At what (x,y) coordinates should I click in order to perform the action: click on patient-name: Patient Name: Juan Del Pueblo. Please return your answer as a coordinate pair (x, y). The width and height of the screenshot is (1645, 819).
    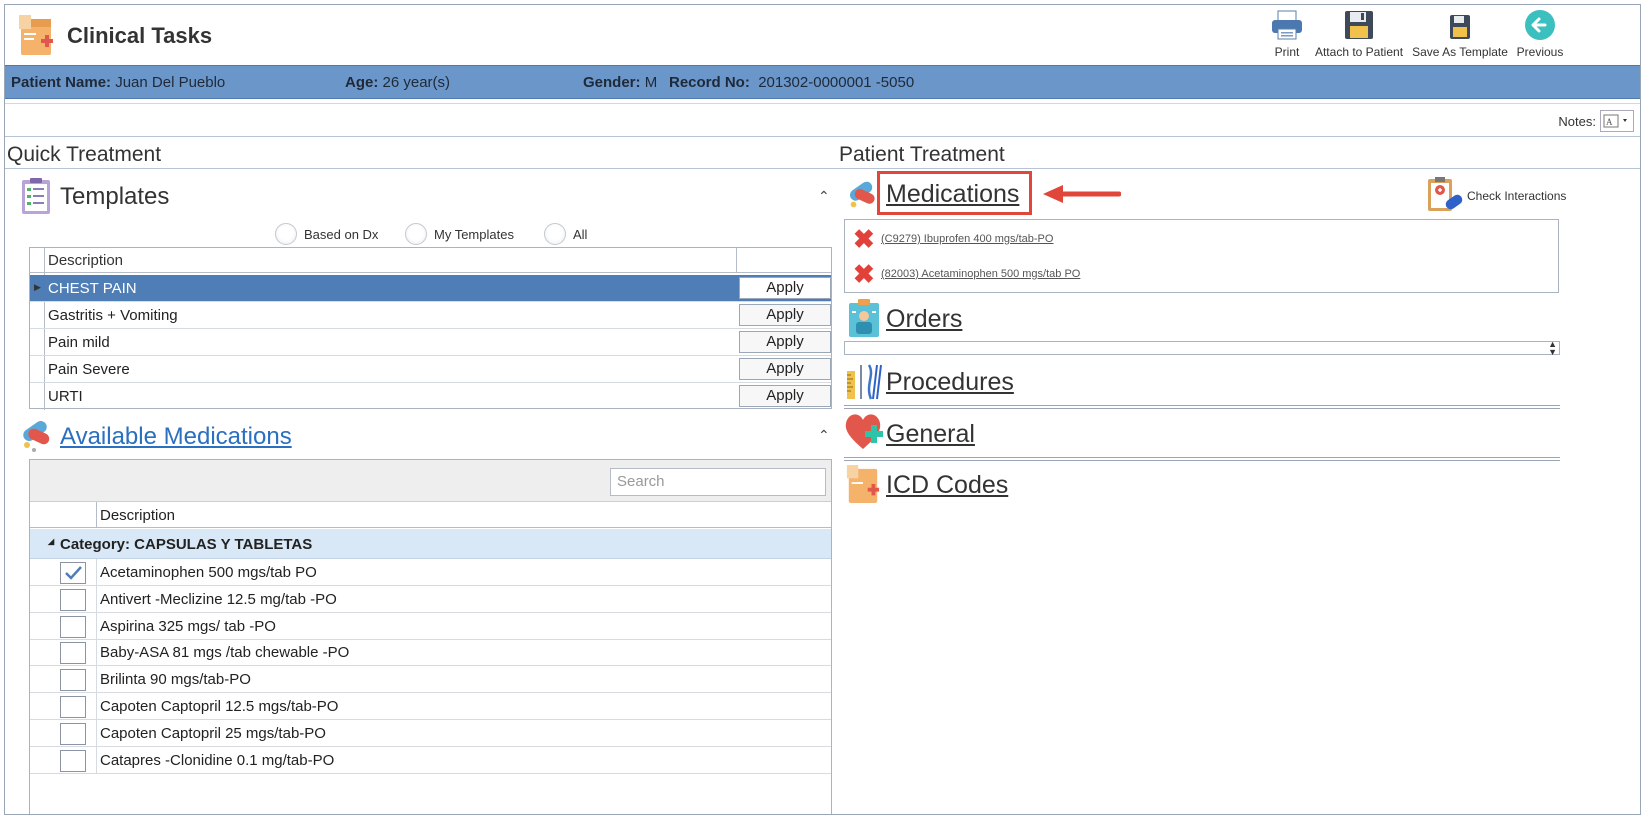
    Looking at the image, I should click on (118, 82).